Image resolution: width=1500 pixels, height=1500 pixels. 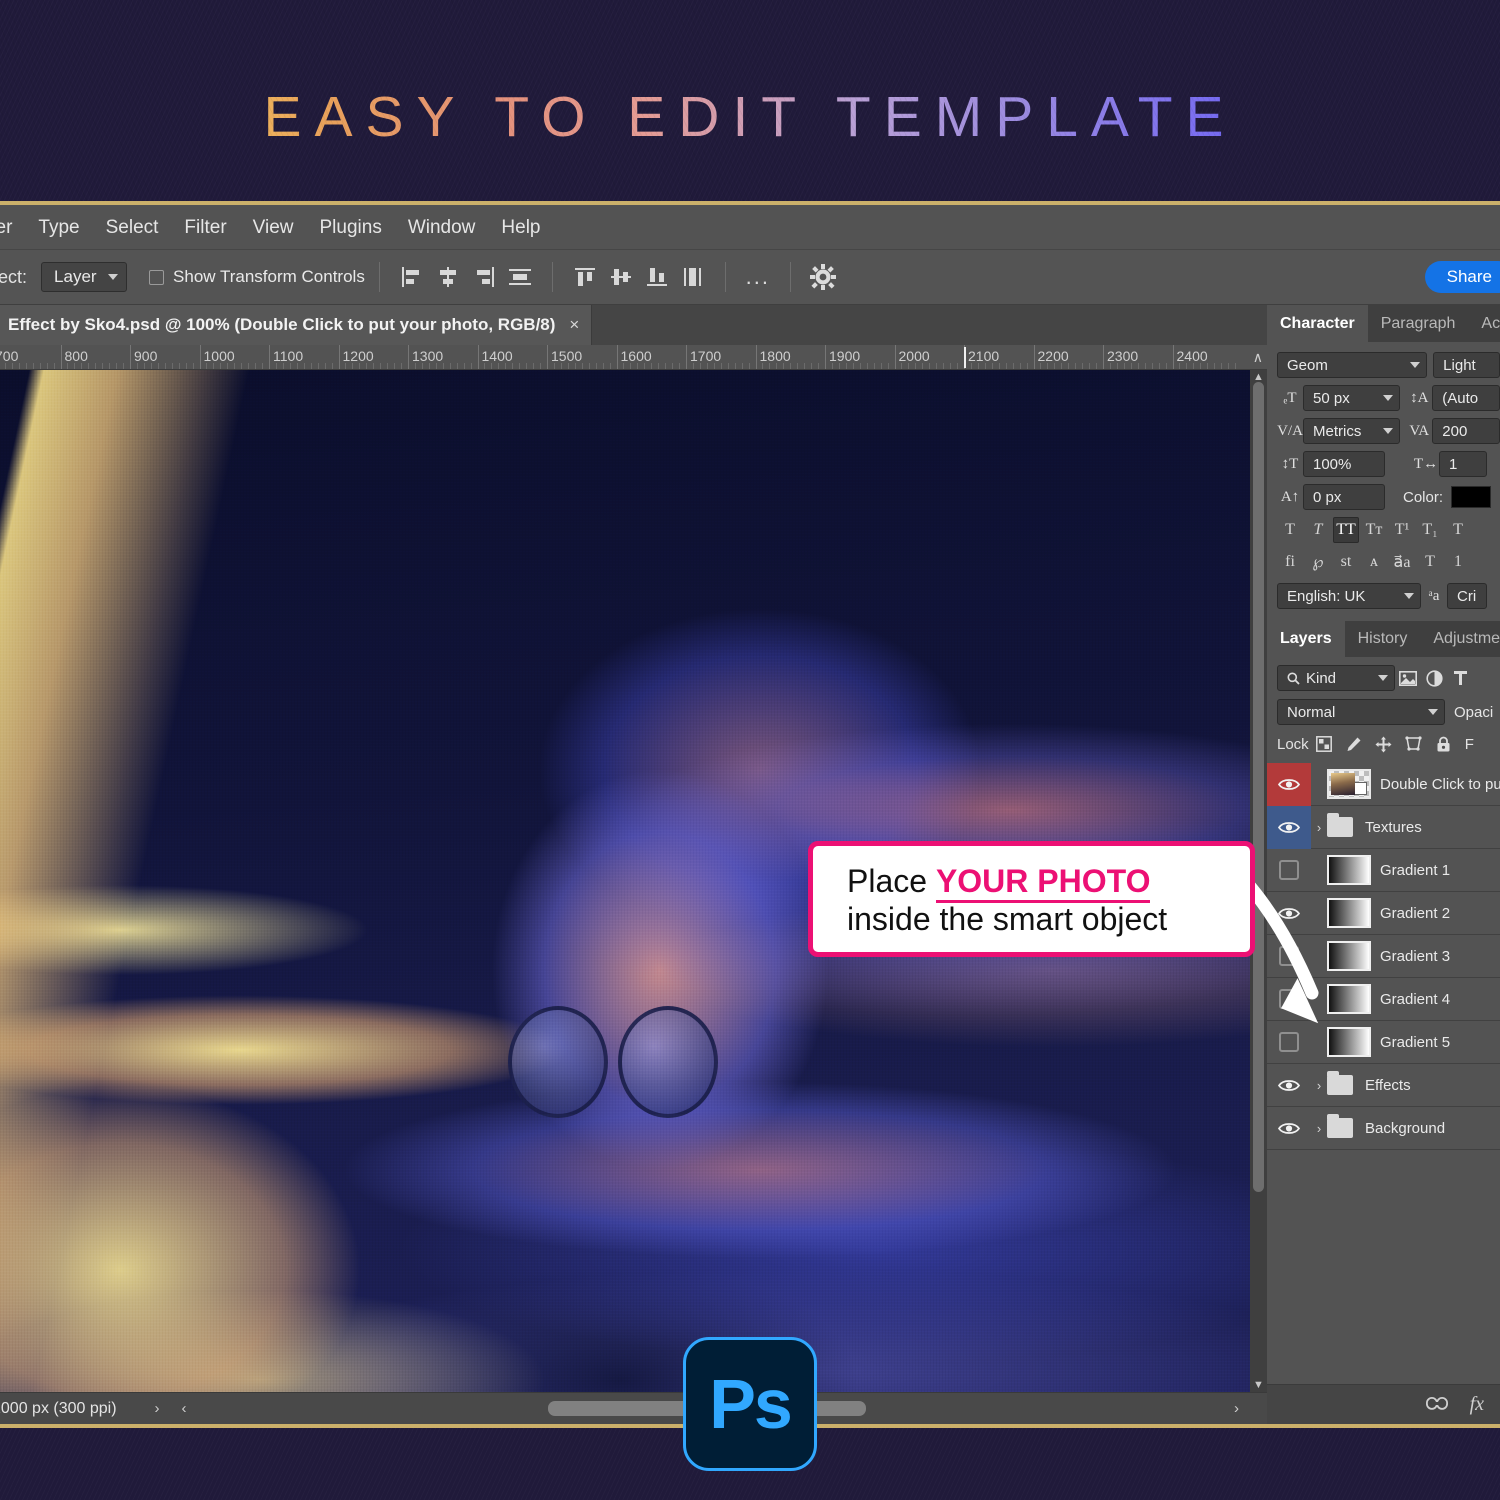 I want to click on show-transform-controls-toggle: Show Transform Controls, so click(x=257, y=277).